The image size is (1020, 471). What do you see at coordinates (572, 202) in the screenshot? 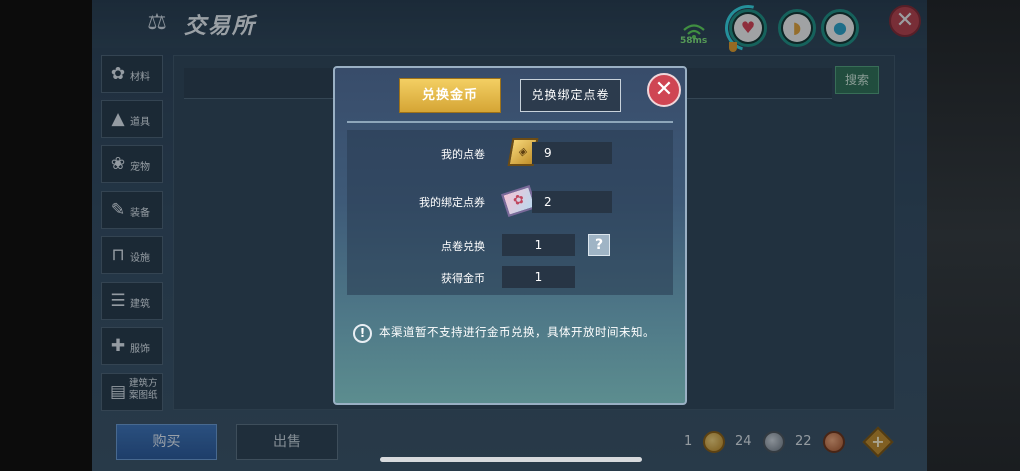
I see `my-bound-points-value: 2` at bounding box center [572, 202].